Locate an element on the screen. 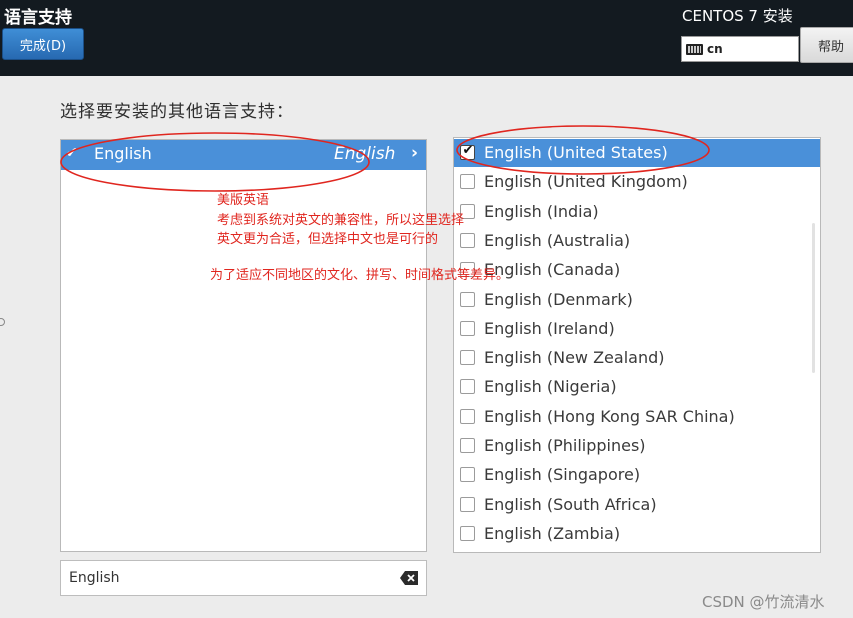 The height and width of the screenshot is (618, 853). keyboard-layout-label: cn is located at coordinates (715, 49).